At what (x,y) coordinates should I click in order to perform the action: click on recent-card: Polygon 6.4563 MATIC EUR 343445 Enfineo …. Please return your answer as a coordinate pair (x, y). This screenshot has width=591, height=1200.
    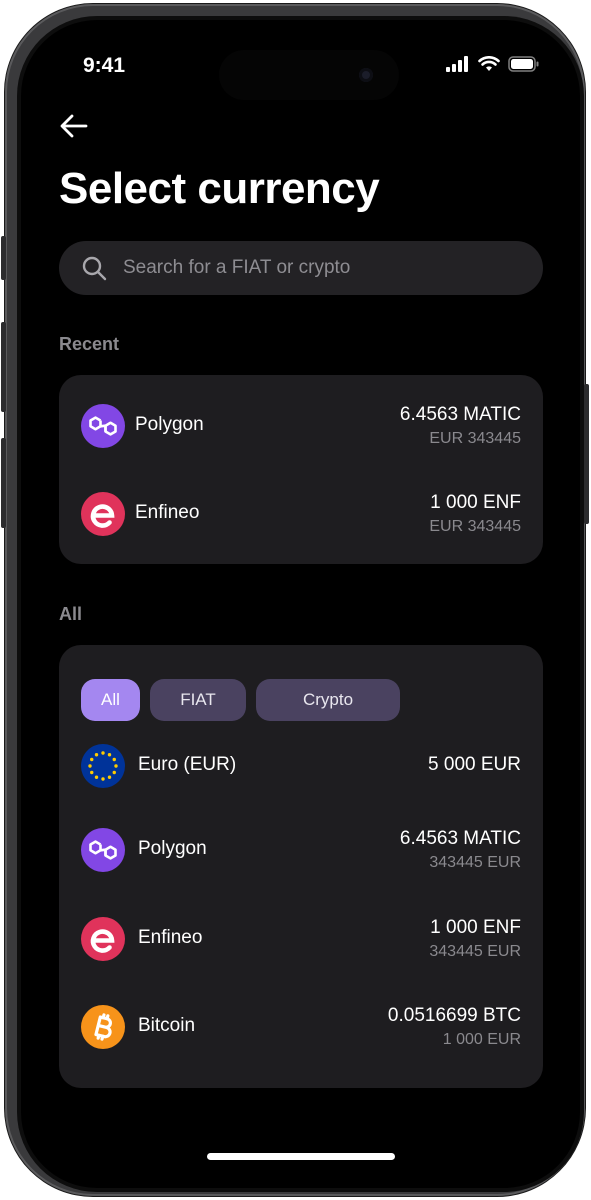
    Looking at the image, I should click on (301, 469).